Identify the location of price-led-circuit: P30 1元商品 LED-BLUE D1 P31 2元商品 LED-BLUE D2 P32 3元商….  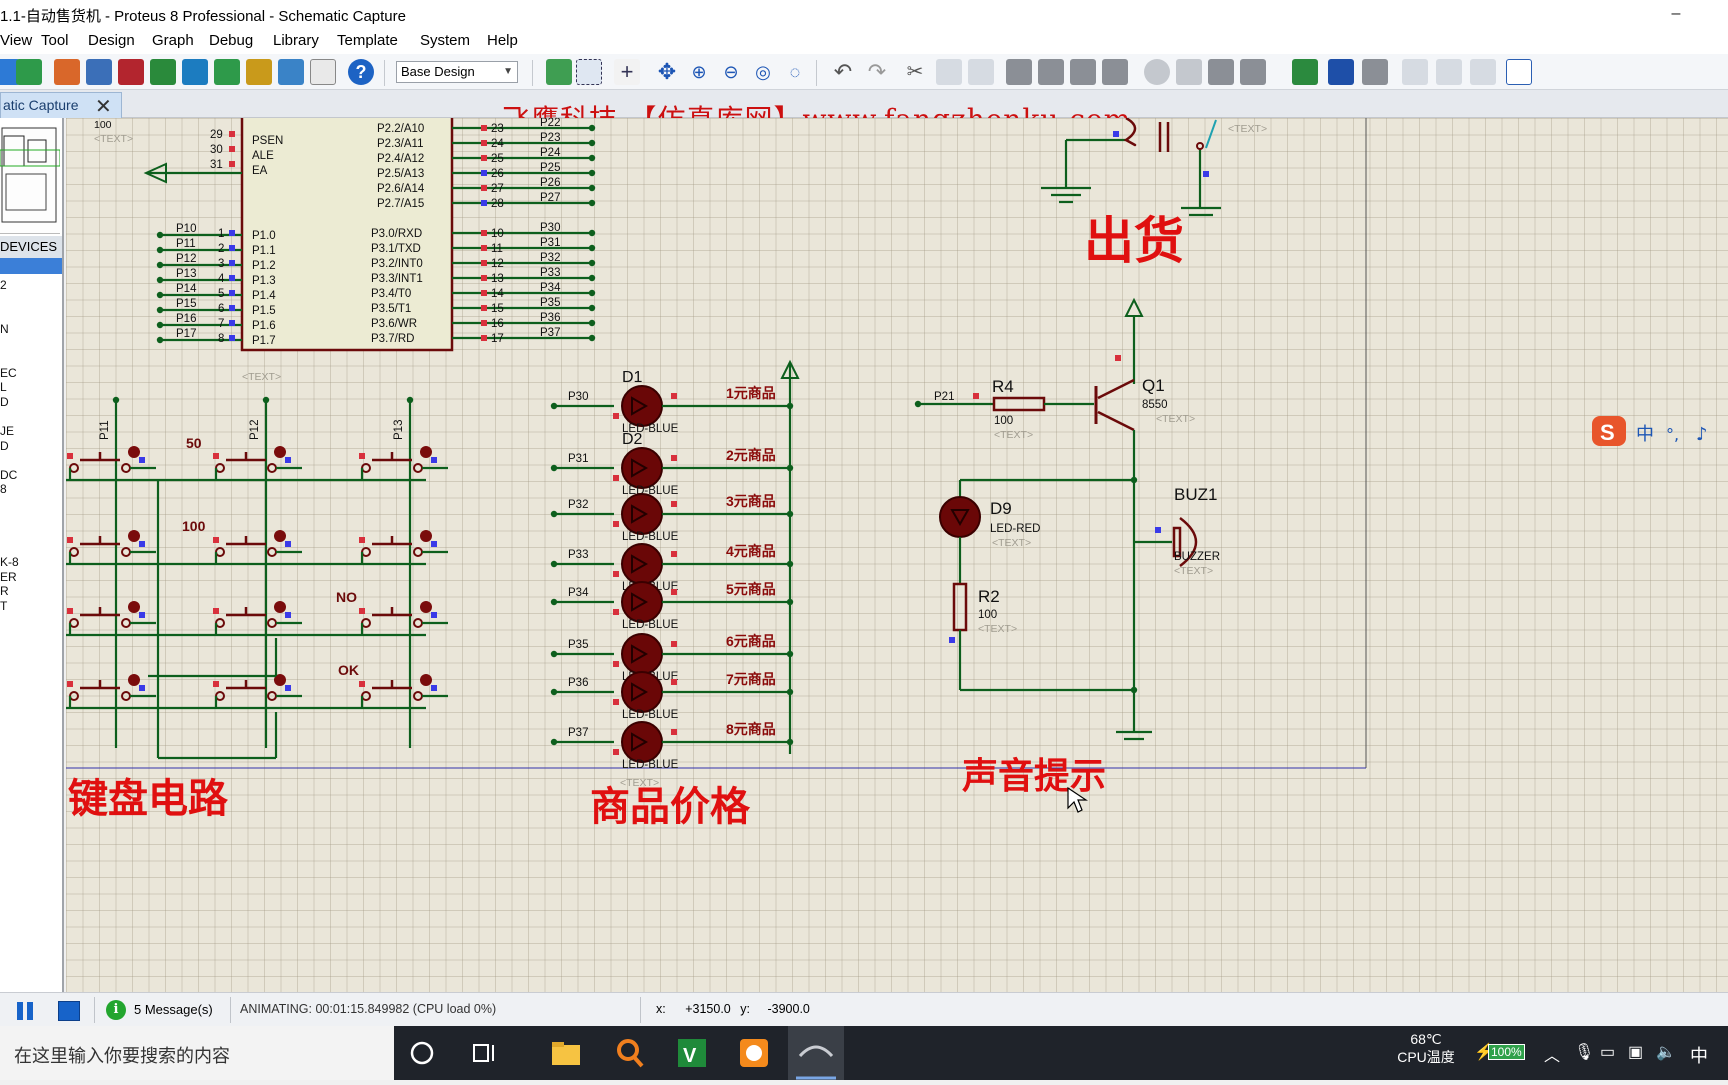
(675, 574).